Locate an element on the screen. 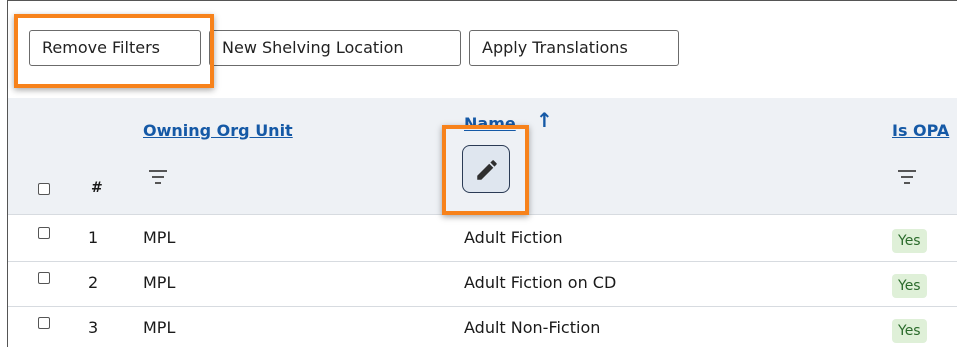 This screenshot has width=957, height=347. panel-border-top is located at coordinates (482, 0).